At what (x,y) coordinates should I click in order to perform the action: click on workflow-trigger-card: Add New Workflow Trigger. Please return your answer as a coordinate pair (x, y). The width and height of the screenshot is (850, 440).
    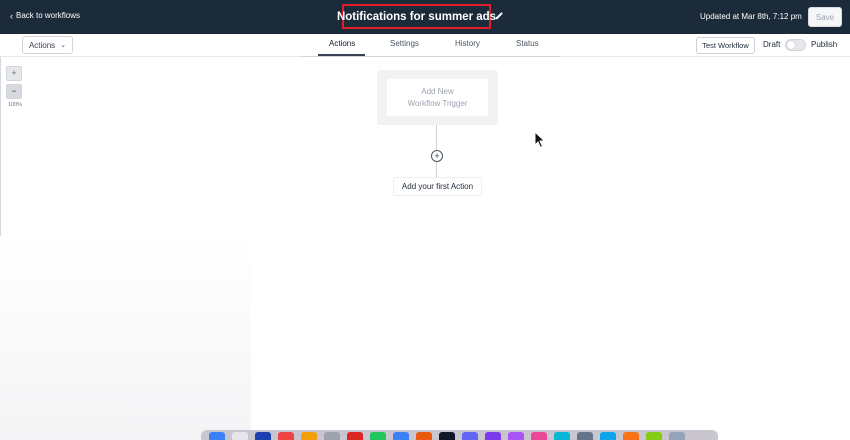
    Looking at the image, I should click on (437, 97).